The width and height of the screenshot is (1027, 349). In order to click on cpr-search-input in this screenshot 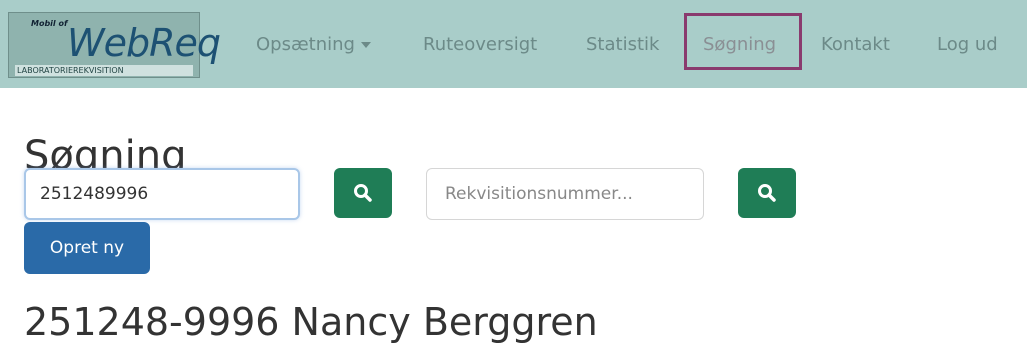, I will do `click(162, 194)`.